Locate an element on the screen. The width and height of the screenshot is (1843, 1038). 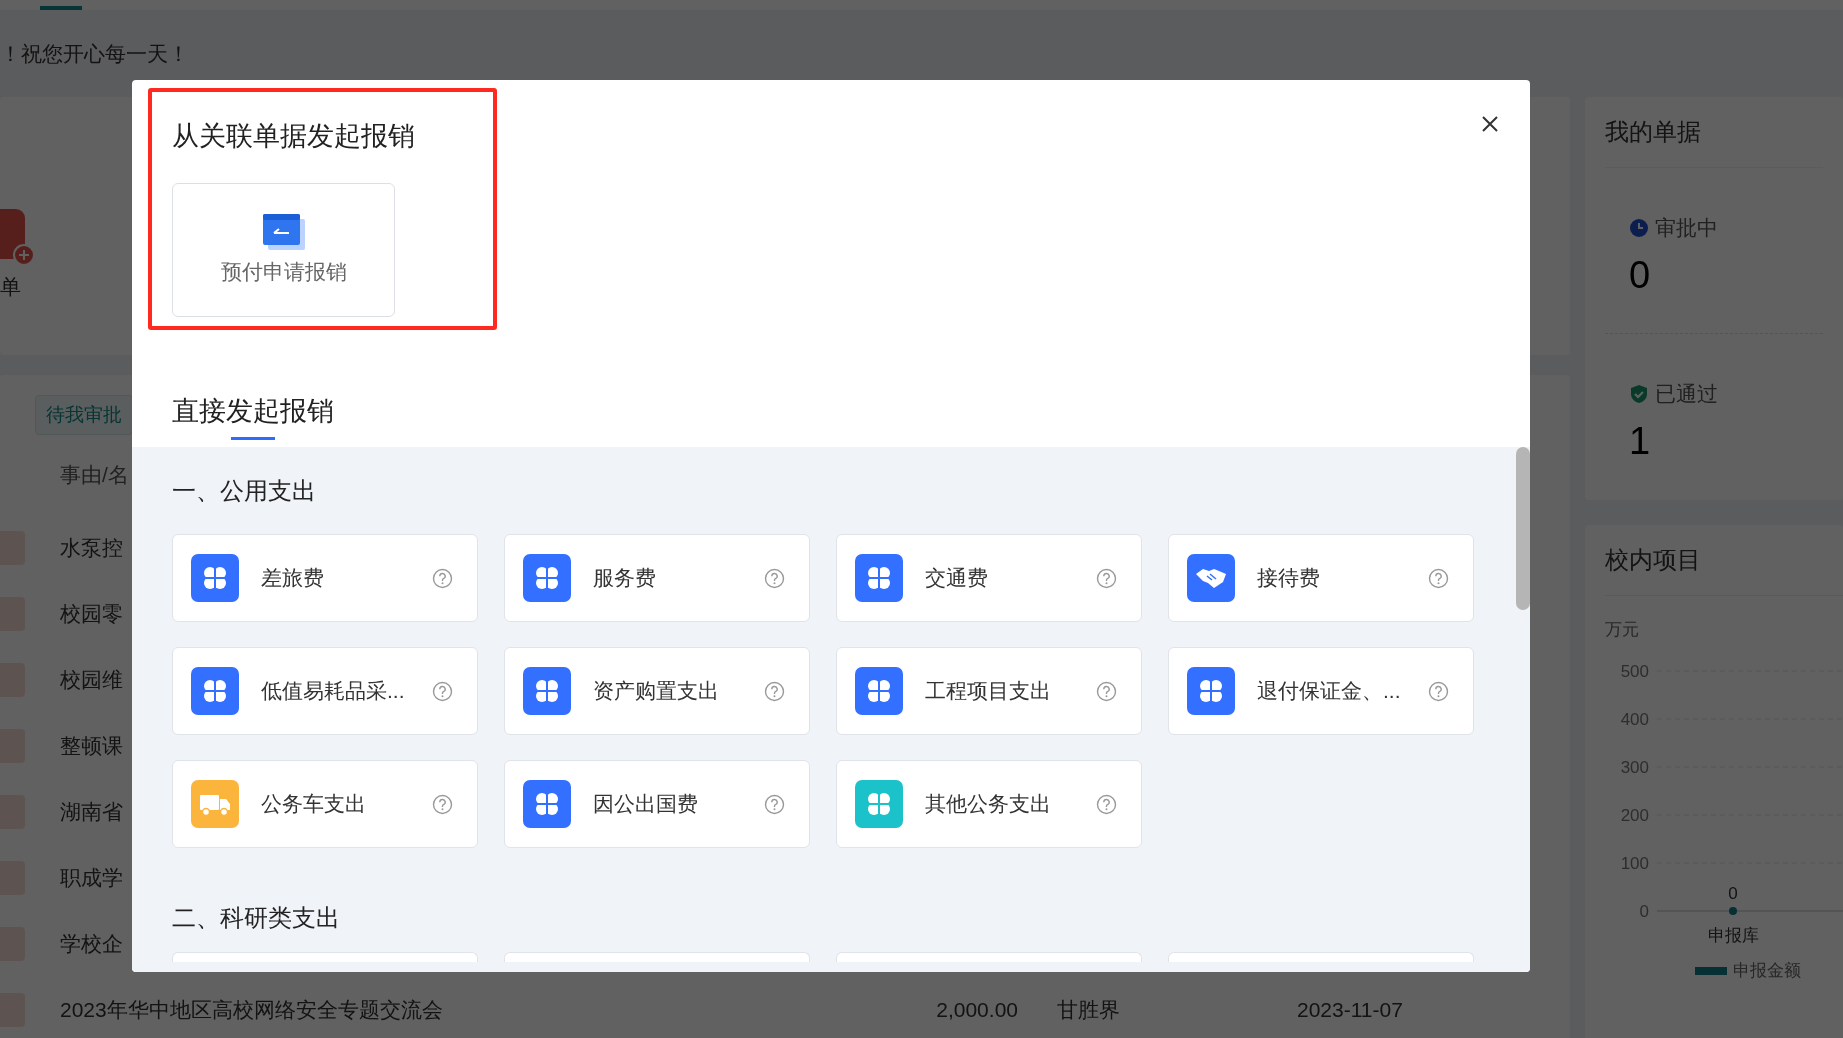
category-heading: 二、科研类支出 is located at coordinates (256, 918).